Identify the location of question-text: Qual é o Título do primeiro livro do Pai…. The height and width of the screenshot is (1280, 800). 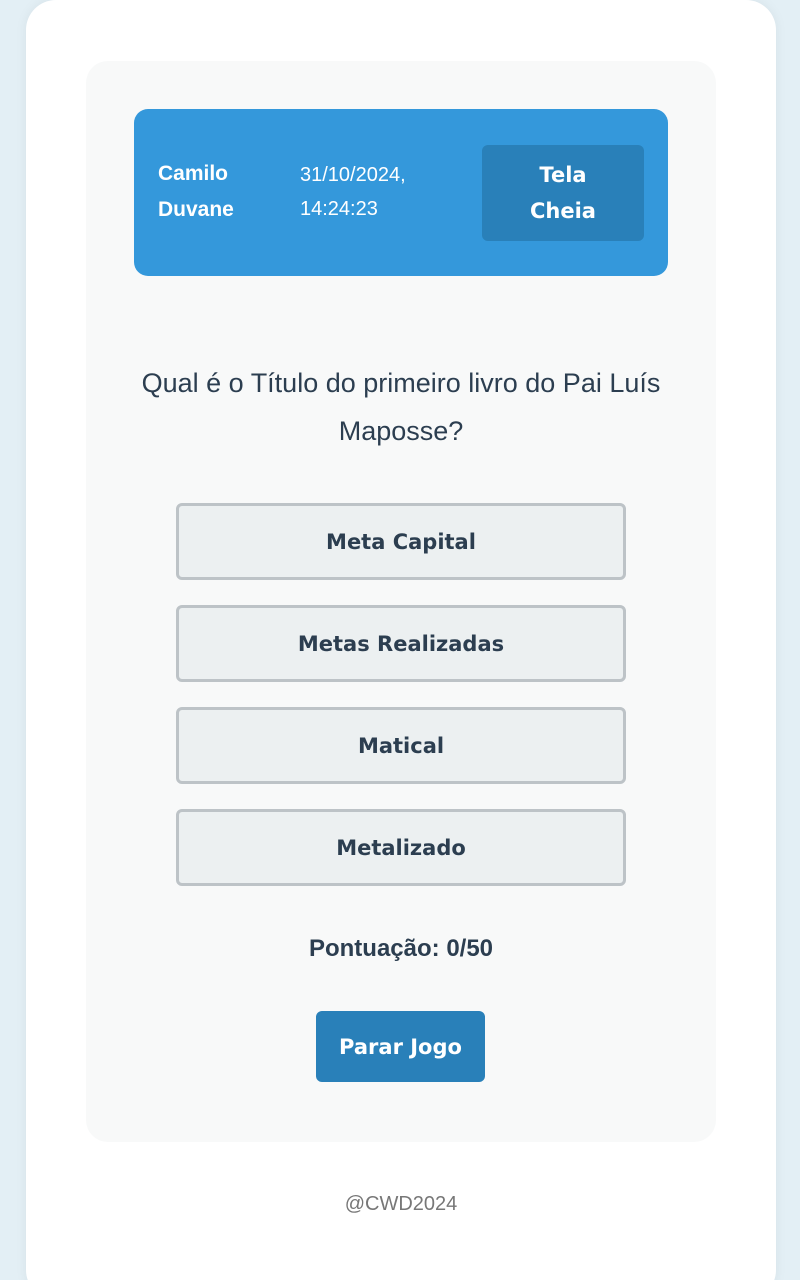
(401, 407).